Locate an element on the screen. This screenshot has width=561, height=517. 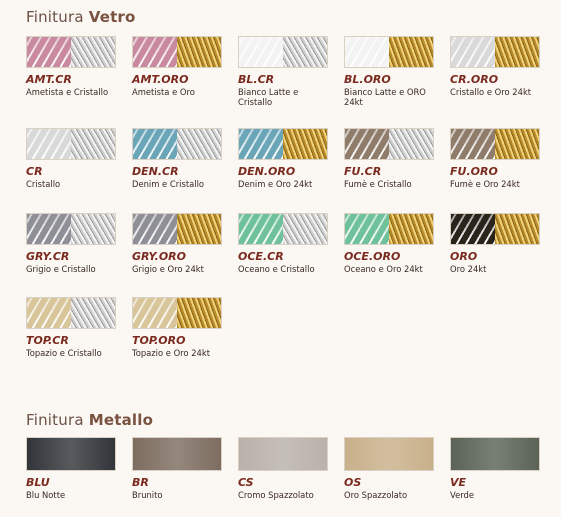
swatch-card: BL.ORO Bianco Latte e ORO 24kt is located at coordinates (389, 71).